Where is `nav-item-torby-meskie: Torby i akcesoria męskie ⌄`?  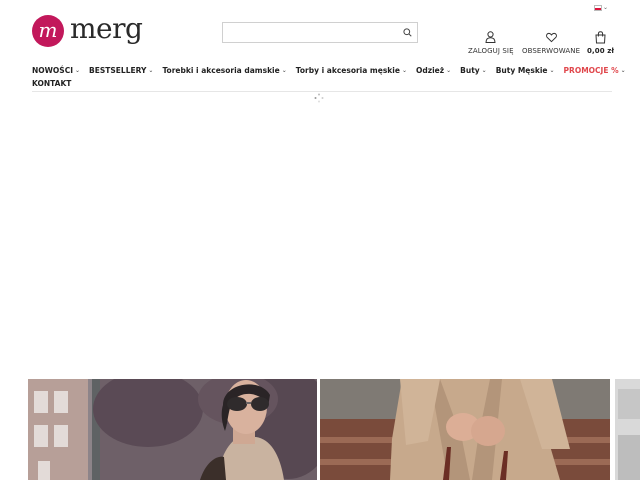
nav-item-torby-meskie: Torby i akcesoria męskie ⌄ is located at coordinates (351, 70).